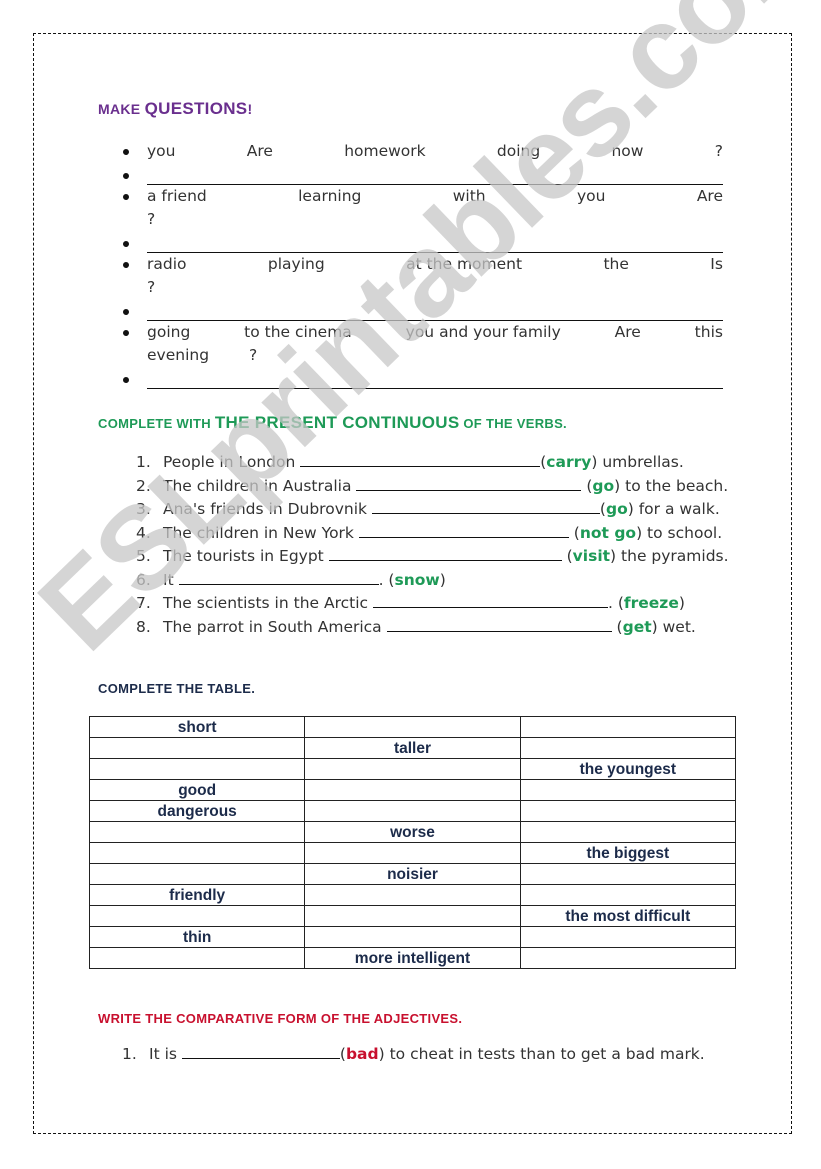  Describe the element at coordinates (175, 109) in the screenshot. I see `make-questions-heading: MAKE QUESTIONS!` at that location.